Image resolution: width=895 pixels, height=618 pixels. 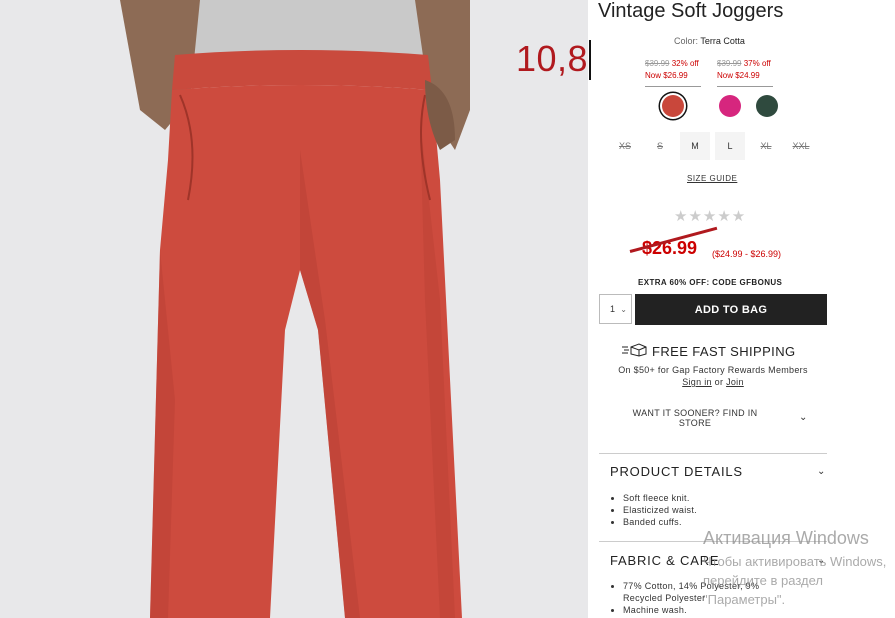 I want to click on product-title: Vintage Soft Joggers, so click(x=691, y=11).